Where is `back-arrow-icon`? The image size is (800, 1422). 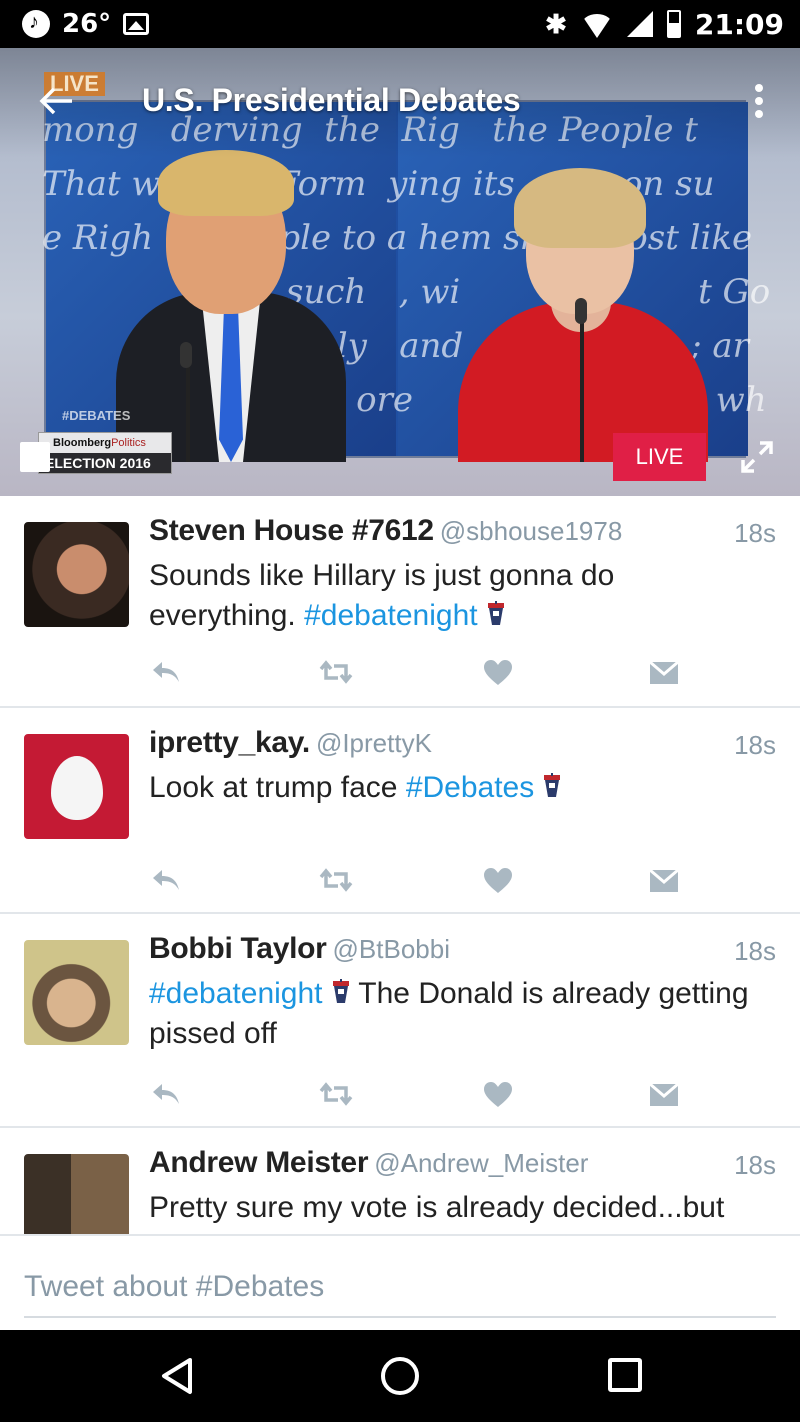
back-arrow-icon is located at coordinates (56, 101).